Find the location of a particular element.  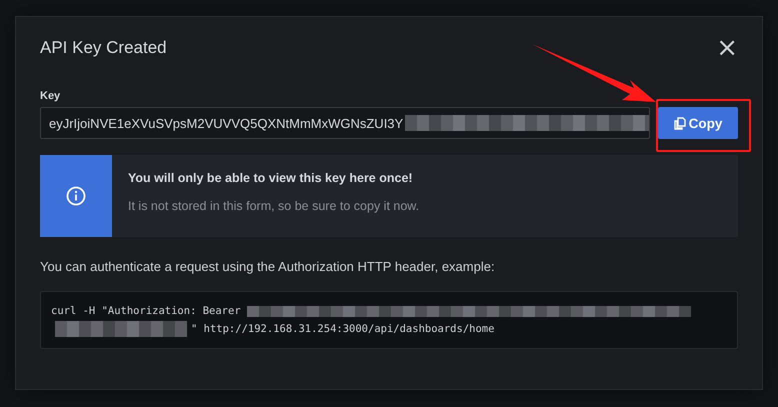

code-line: curl -H "Authorization: Bearer is located at coordinates (146, 311).